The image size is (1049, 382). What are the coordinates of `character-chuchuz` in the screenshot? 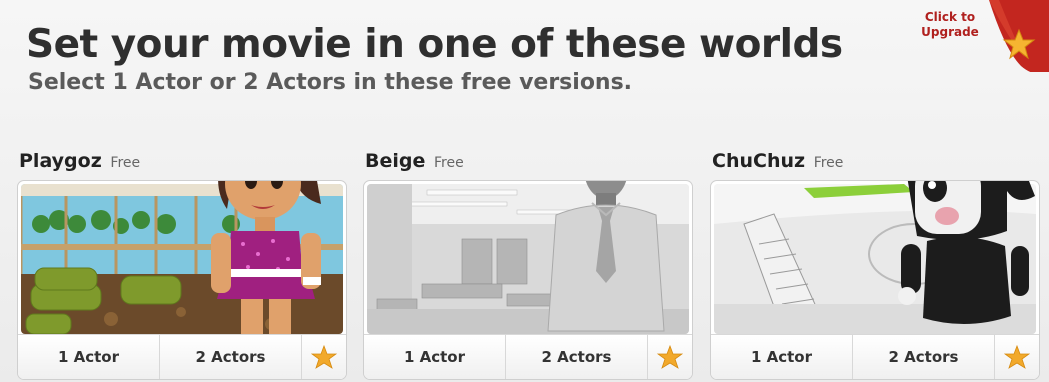 It's located at (966, 253).